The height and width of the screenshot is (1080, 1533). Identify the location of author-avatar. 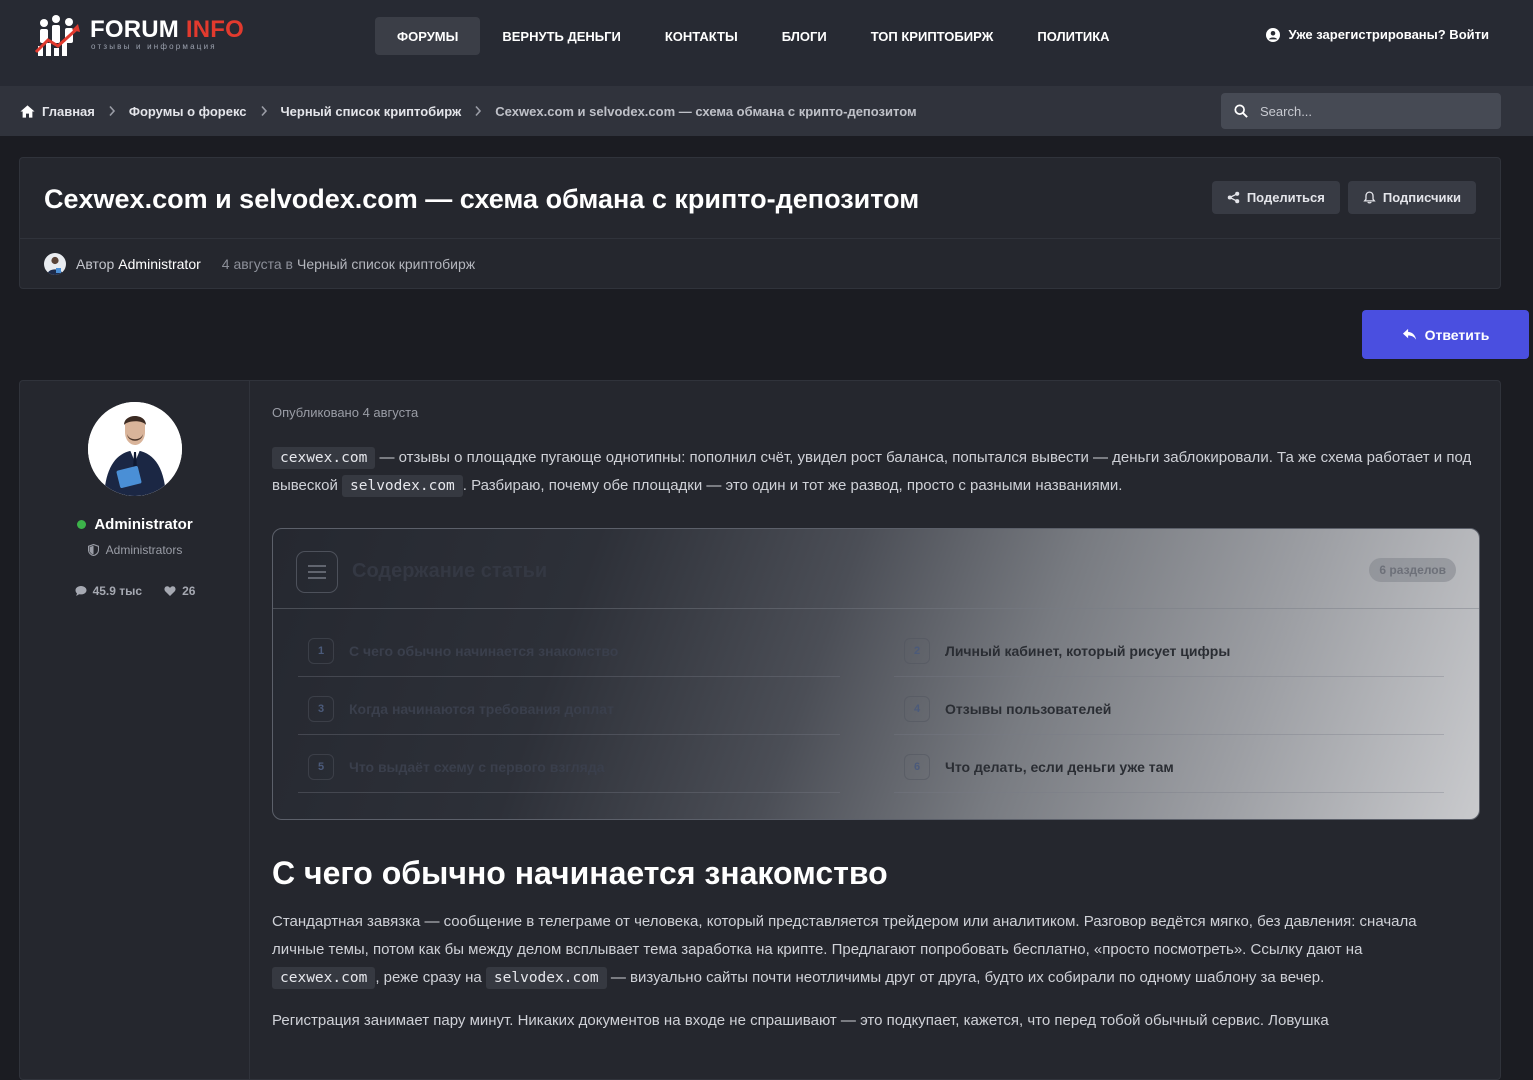
(135, 449).